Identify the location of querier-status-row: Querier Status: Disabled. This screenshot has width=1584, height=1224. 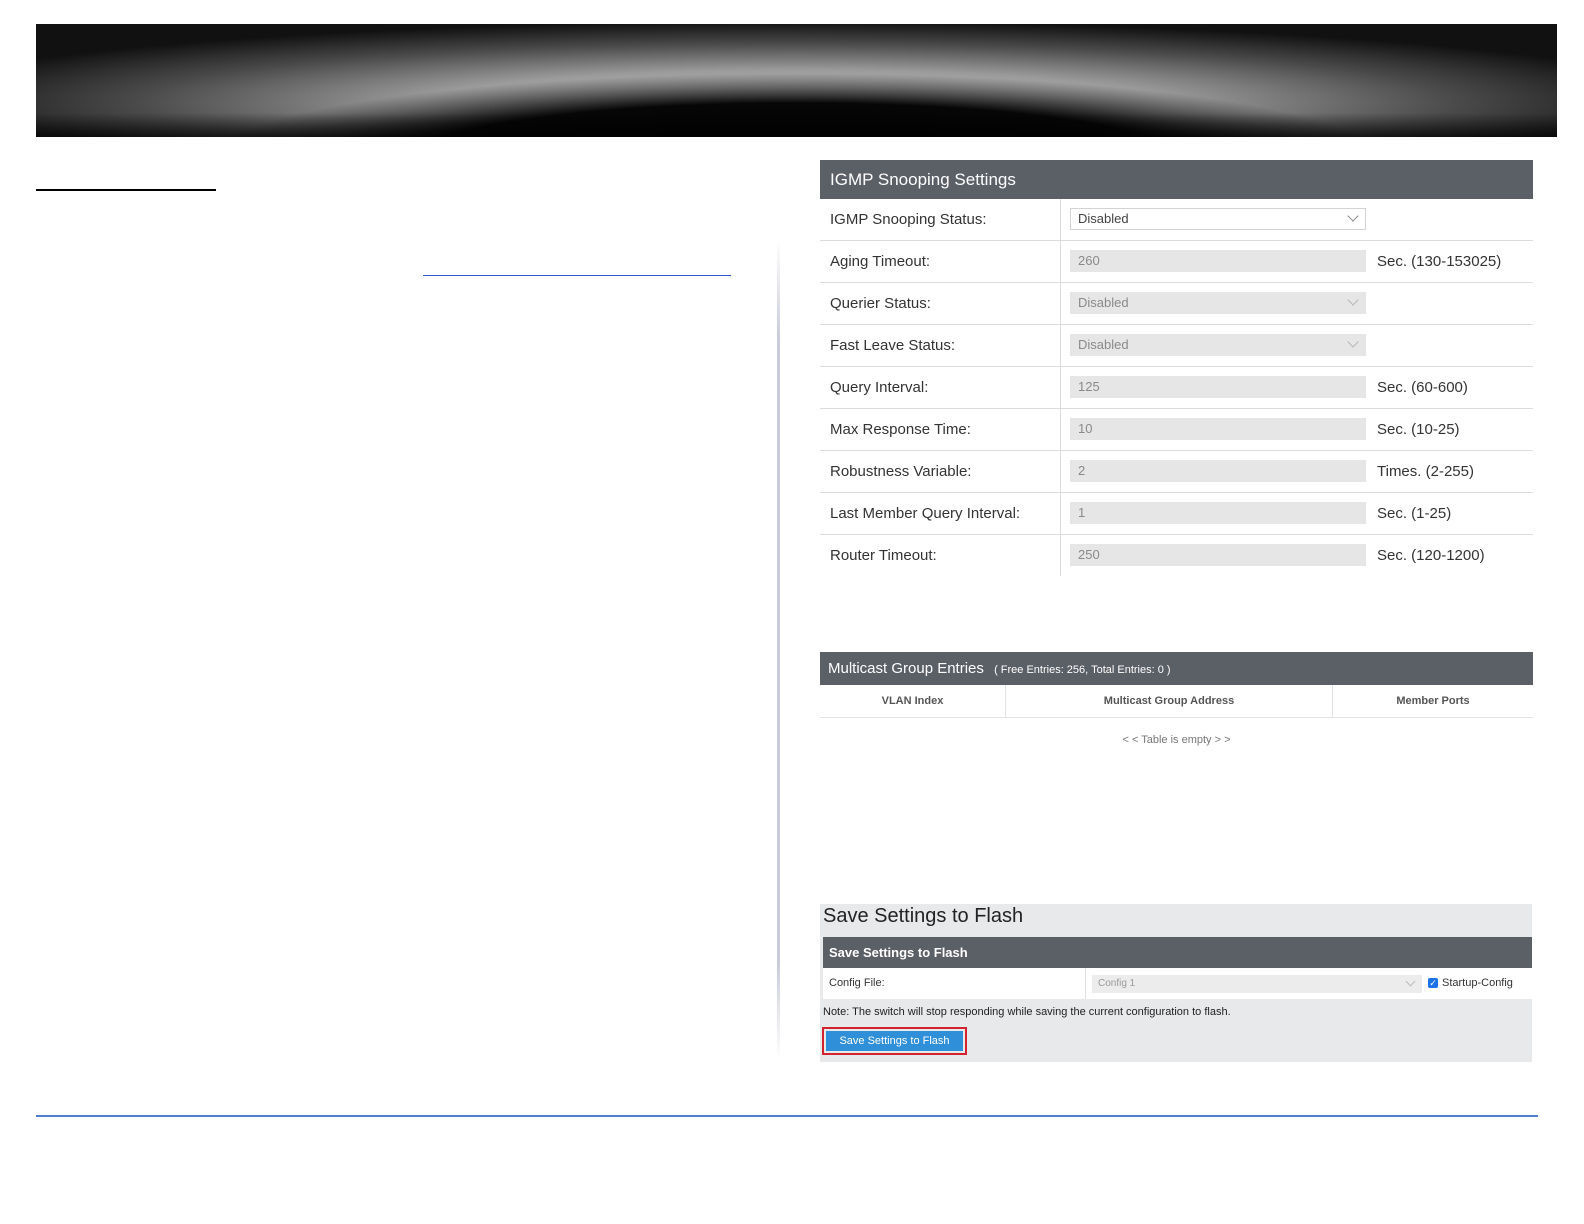
(1176, 304).